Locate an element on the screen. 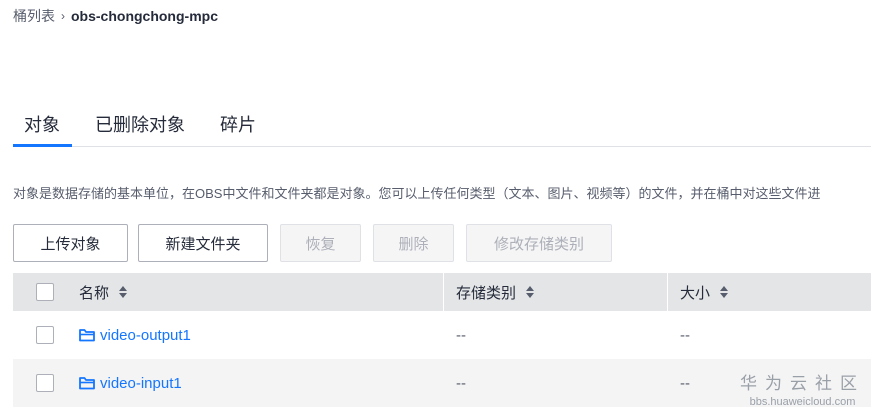 The height and width of the screenshot is (409, 877). folder-link: video-input1 is located at coordinates (130, 383).